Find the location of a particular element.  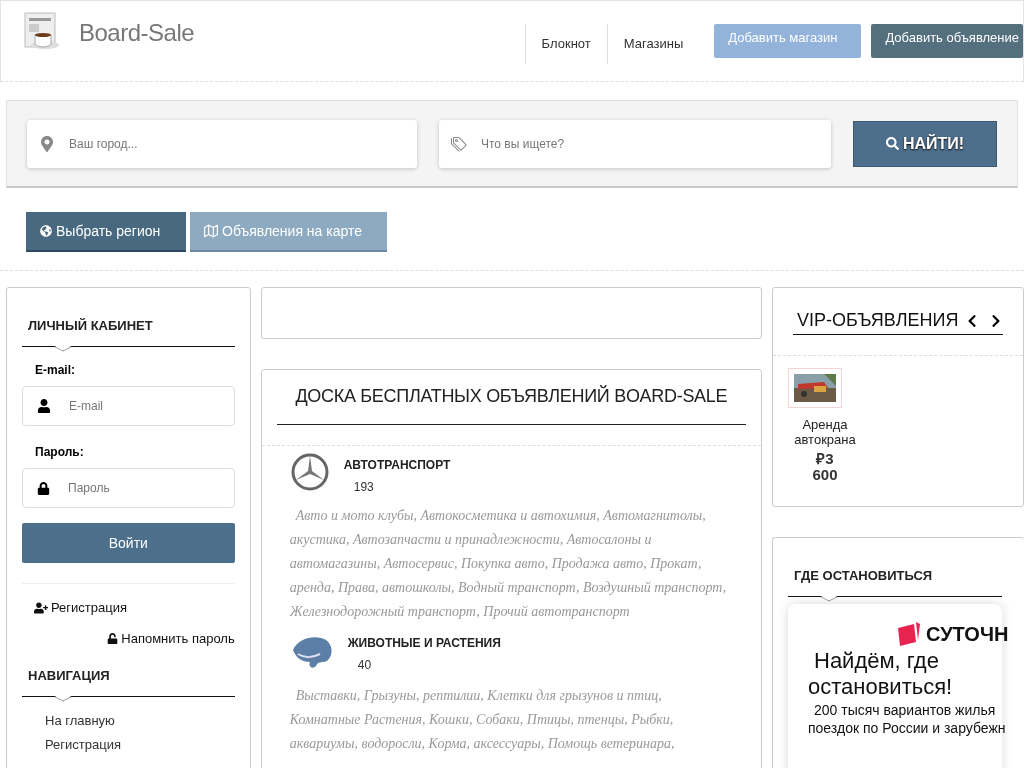

add-button: Добавить объявление is located at coordinates (947, 41).